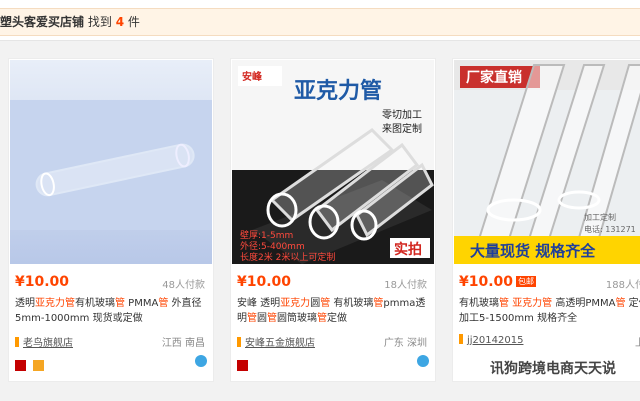 The width and height of the screenshot is (640, 401). I want to click on store-link: jj20142015, so click(491, 340).